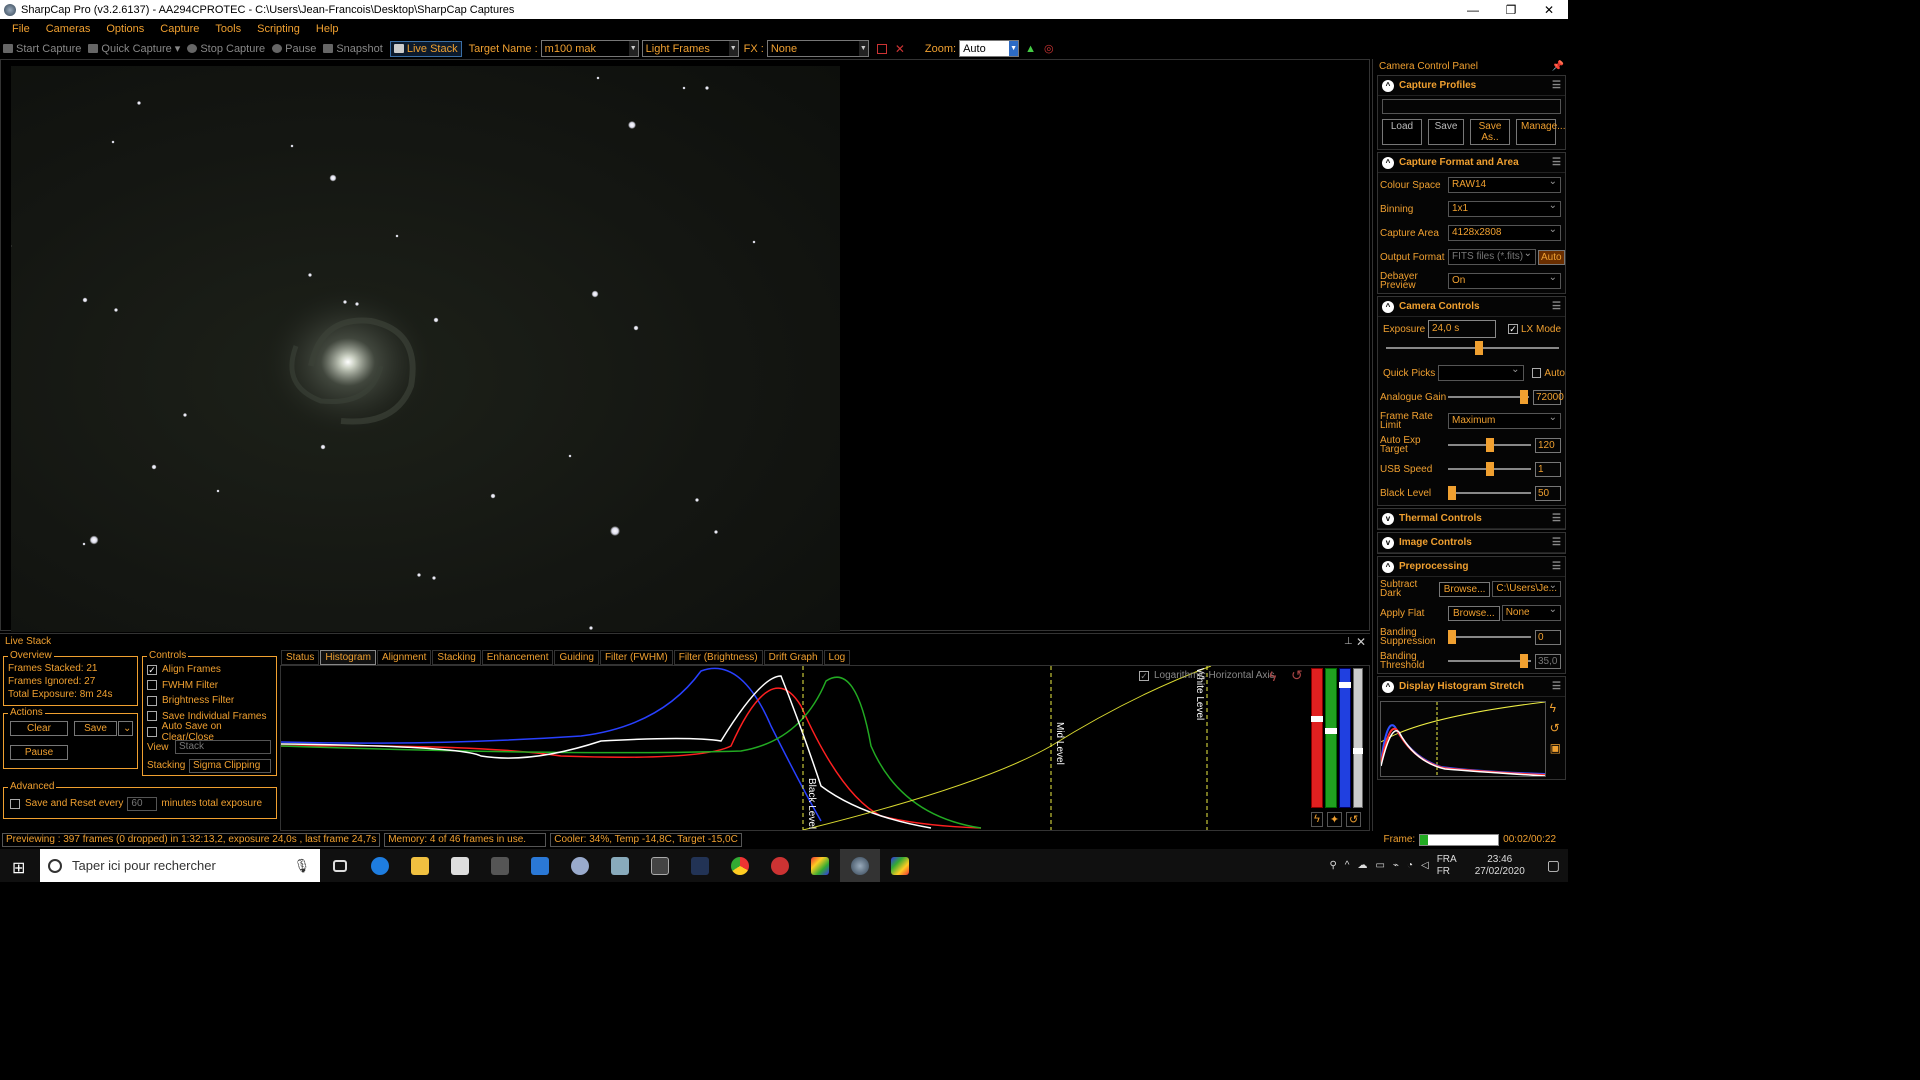 The image size is (1920, 1080). What do you see at coordinates (817, 48) in the screenshot?
I see `fx-select: None ▼` at bounding box center [817, 48].